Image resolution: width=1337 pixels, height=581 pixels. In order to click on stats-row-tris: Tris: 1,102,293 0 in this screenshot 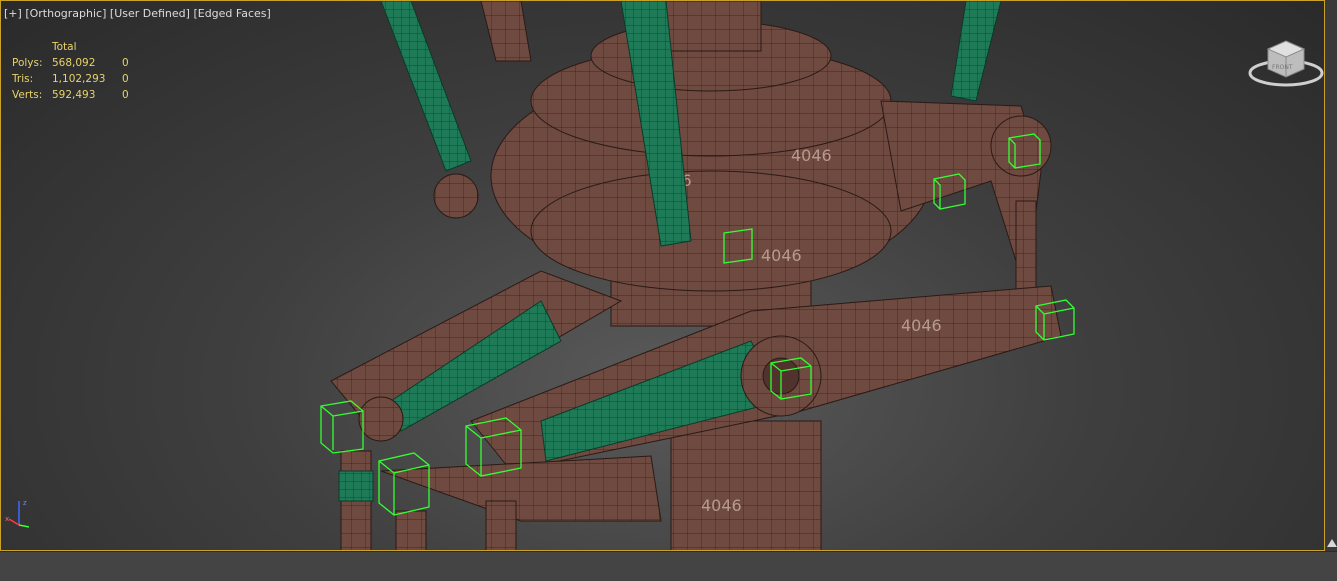, I will do `click(70, 79)`.